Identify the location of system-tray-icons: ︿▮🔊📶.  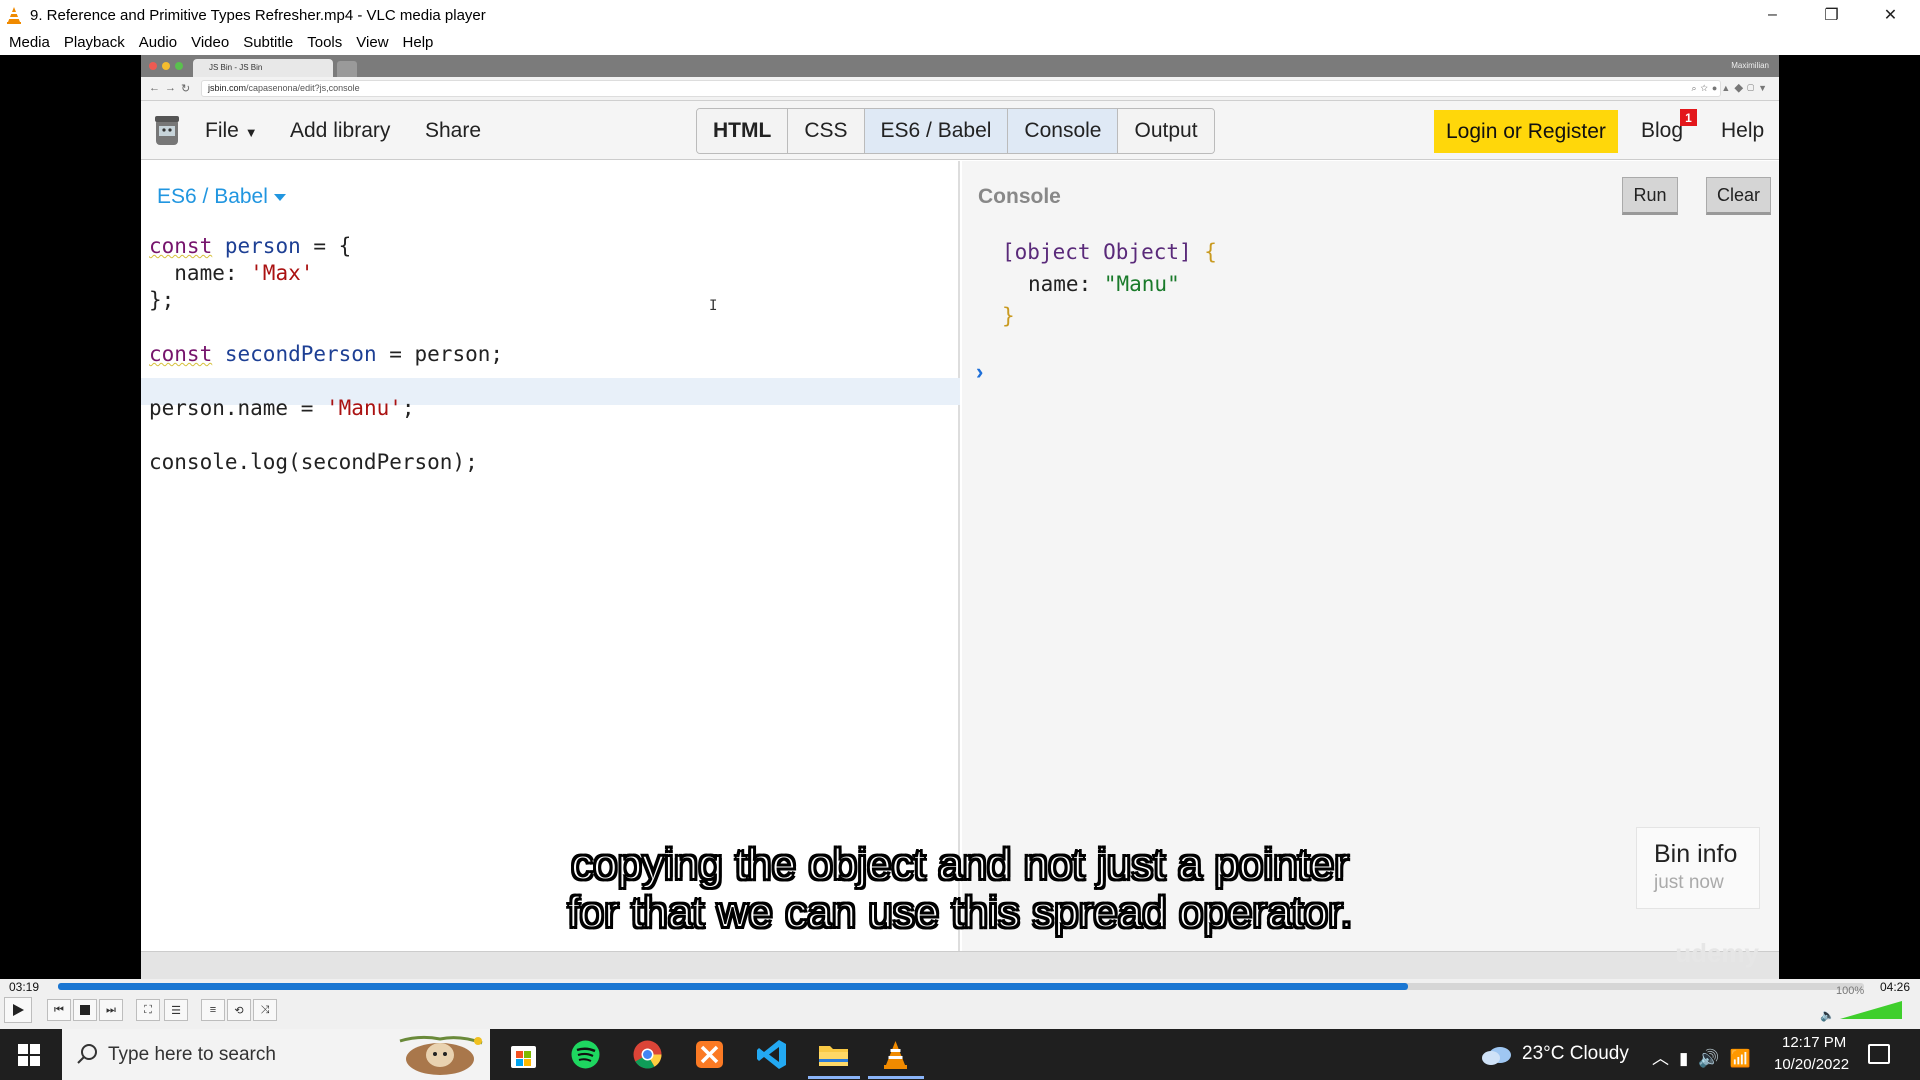
(1706, 1056).